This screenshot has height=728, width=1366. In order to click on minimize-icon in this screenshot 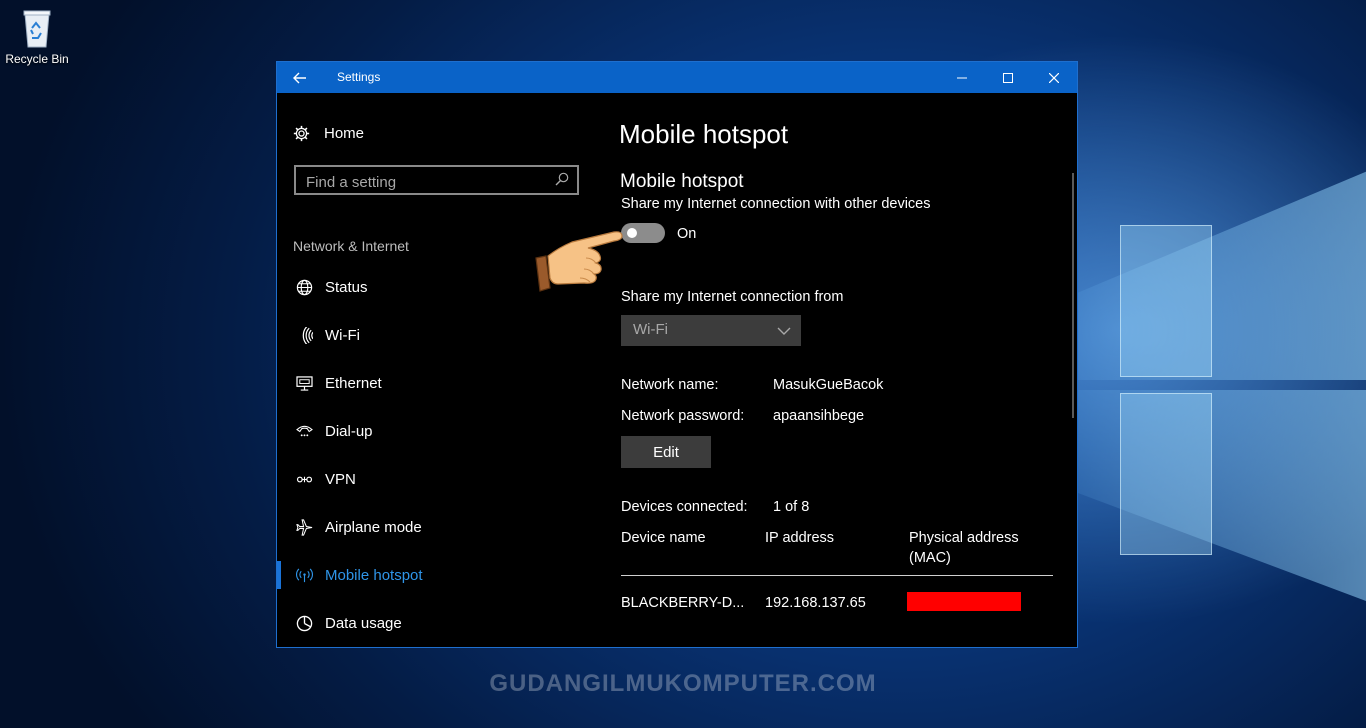, I will do `click(962, 77)`.